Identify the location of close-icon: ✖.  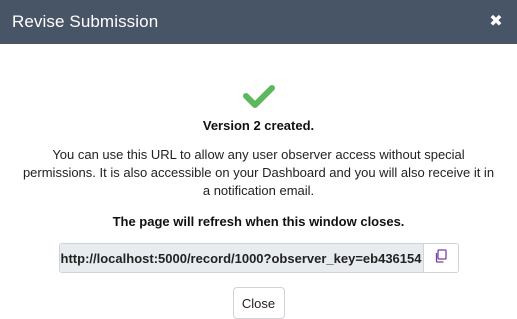
(496, 22).